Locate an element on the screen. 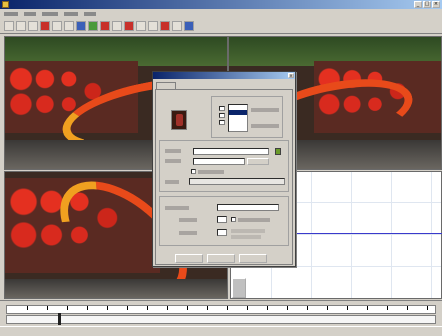 This screenshot has width=442, height=336. record-button is located at coordinates (45, 26).